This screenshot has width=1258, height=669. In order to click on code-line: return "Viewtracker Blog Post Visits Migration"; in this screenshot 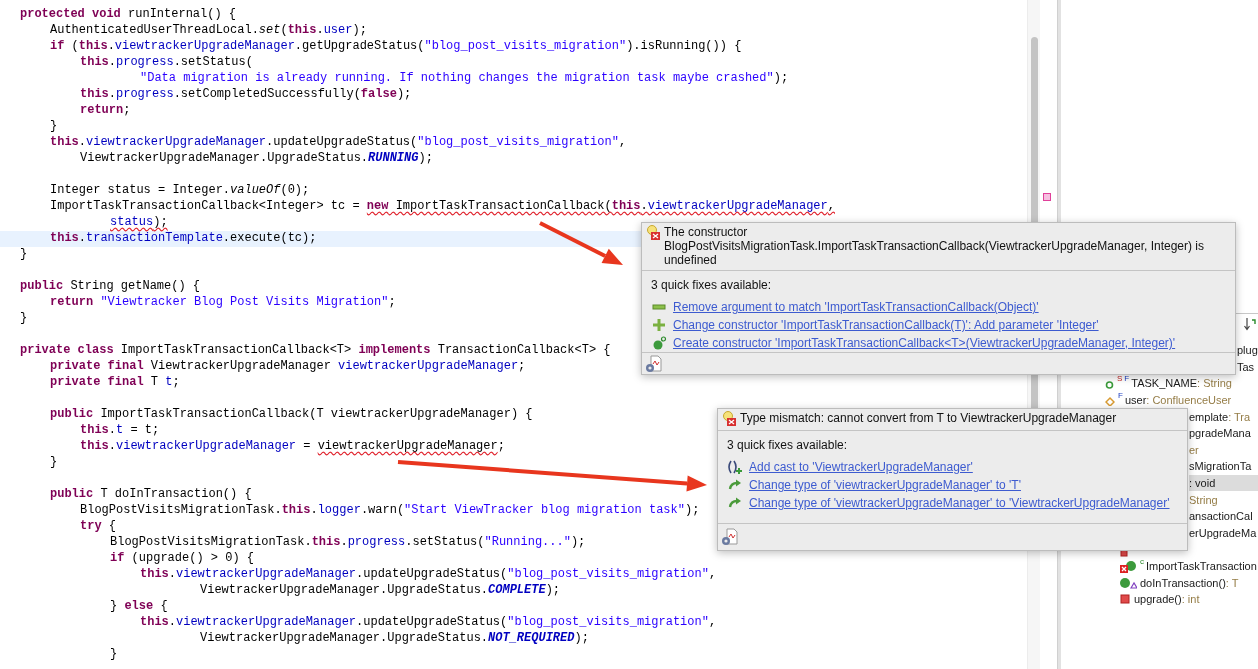, I will do `click(222, 302)`.